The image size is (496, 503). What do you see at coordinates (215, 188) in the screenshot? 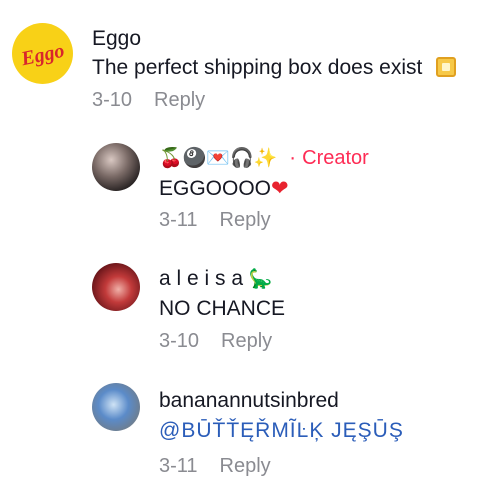
I see `comment-text-body: EGGOOOO` at bounding box center [215, 188].